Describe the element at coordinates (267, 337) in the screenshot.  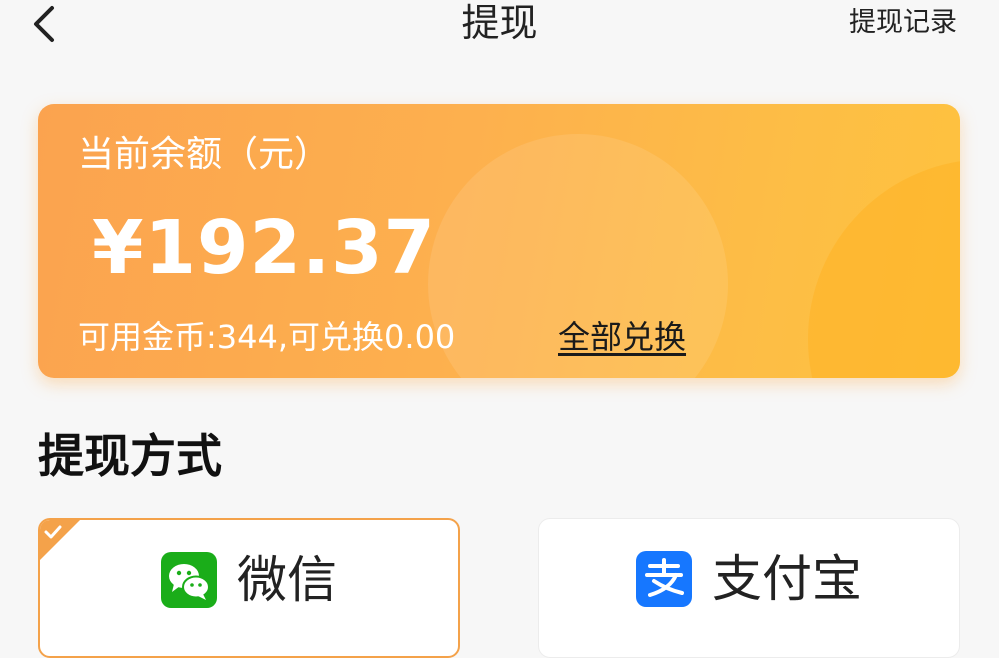
I see `available-coins-text: 可用金币:344,可兑换0.00` at that location.